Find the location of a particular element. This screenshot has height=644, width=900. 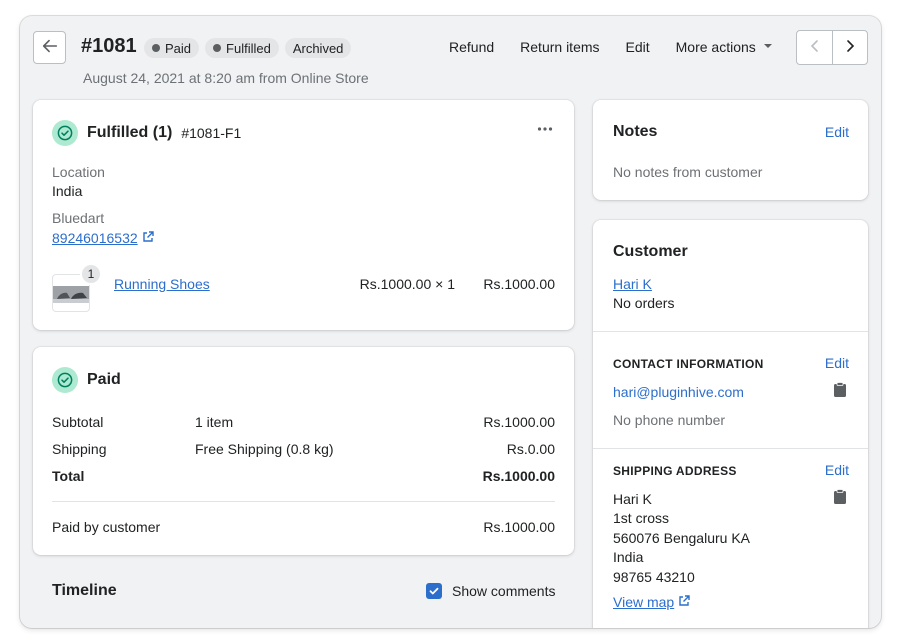

total-label: Total is located at coordinates (68, 476).